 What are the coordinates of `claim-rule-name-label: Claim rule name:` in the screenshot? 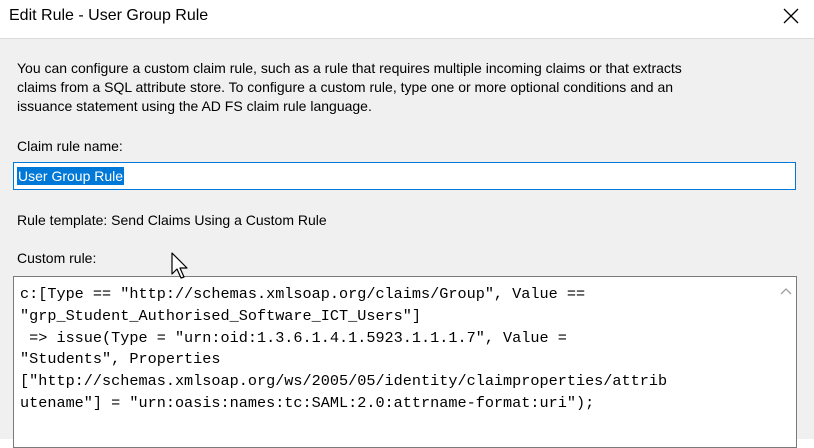 It's located at (70, 146).